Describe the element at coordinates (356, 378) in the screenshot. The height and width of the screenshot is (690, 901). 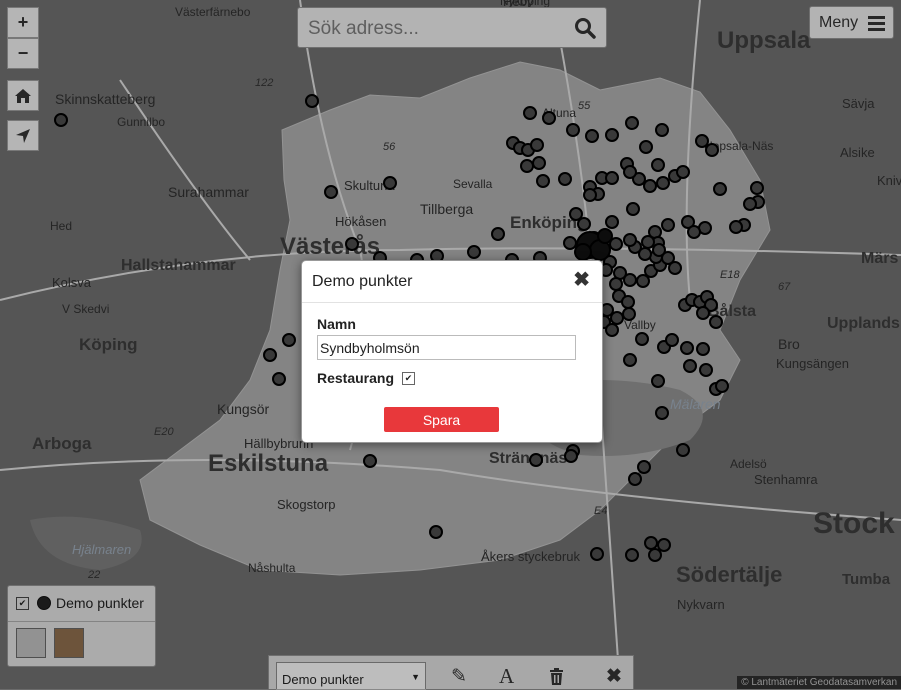
I see `restaurant-label: Restaurang` at that location.